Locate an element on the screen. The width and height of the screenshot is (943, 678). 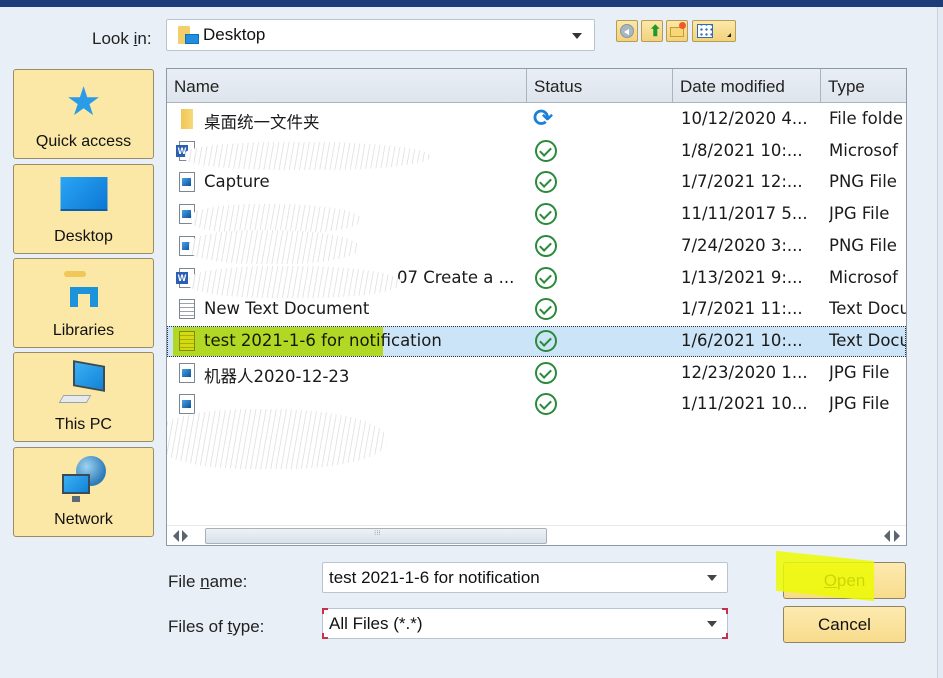
file-row: 桌面统一文件夹 ⟳ 10/12/2020 4... File folde is located at coordinates (536, 119).